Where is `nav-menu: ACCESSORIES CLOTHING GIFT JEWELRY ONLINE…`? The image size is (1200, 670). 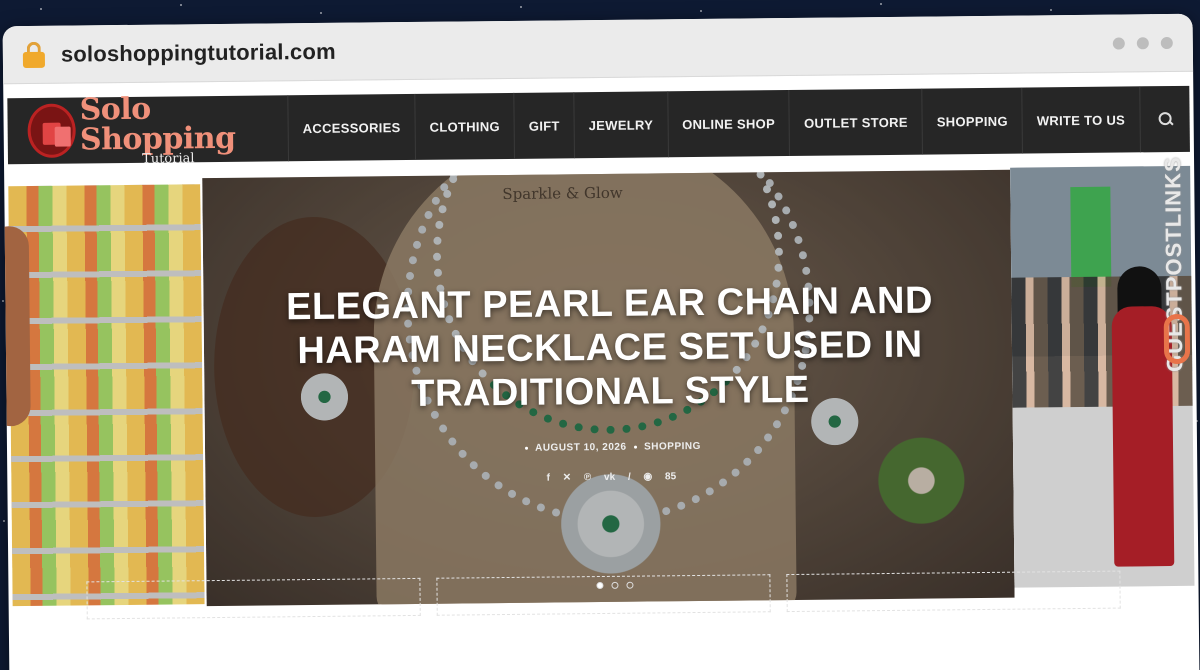
nav-menu: ACCESSORIES CLOTHING GIFT JEWELRY ONLINE… is located at coordinates (713, 124).